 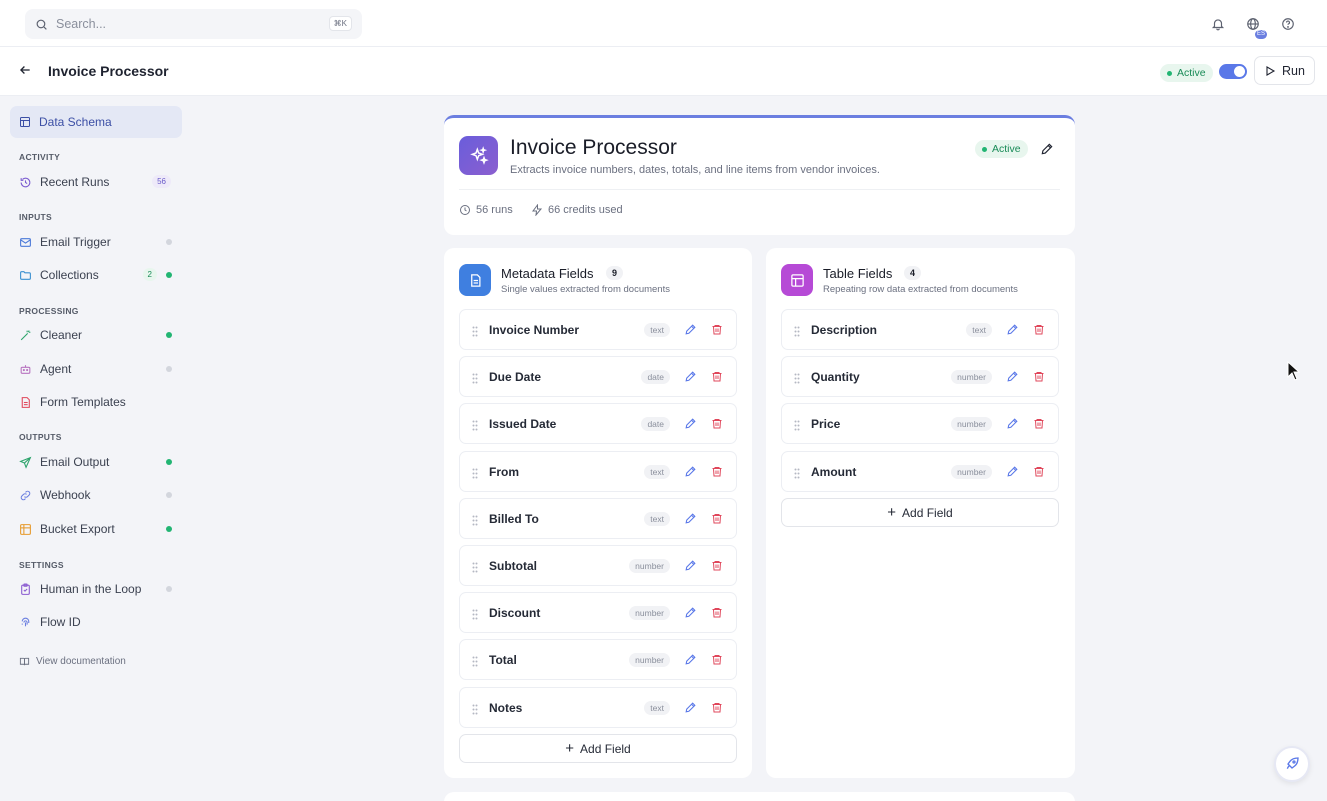 I want to click on add-table-field-button: + Add Field, so click(x=920, y=512).